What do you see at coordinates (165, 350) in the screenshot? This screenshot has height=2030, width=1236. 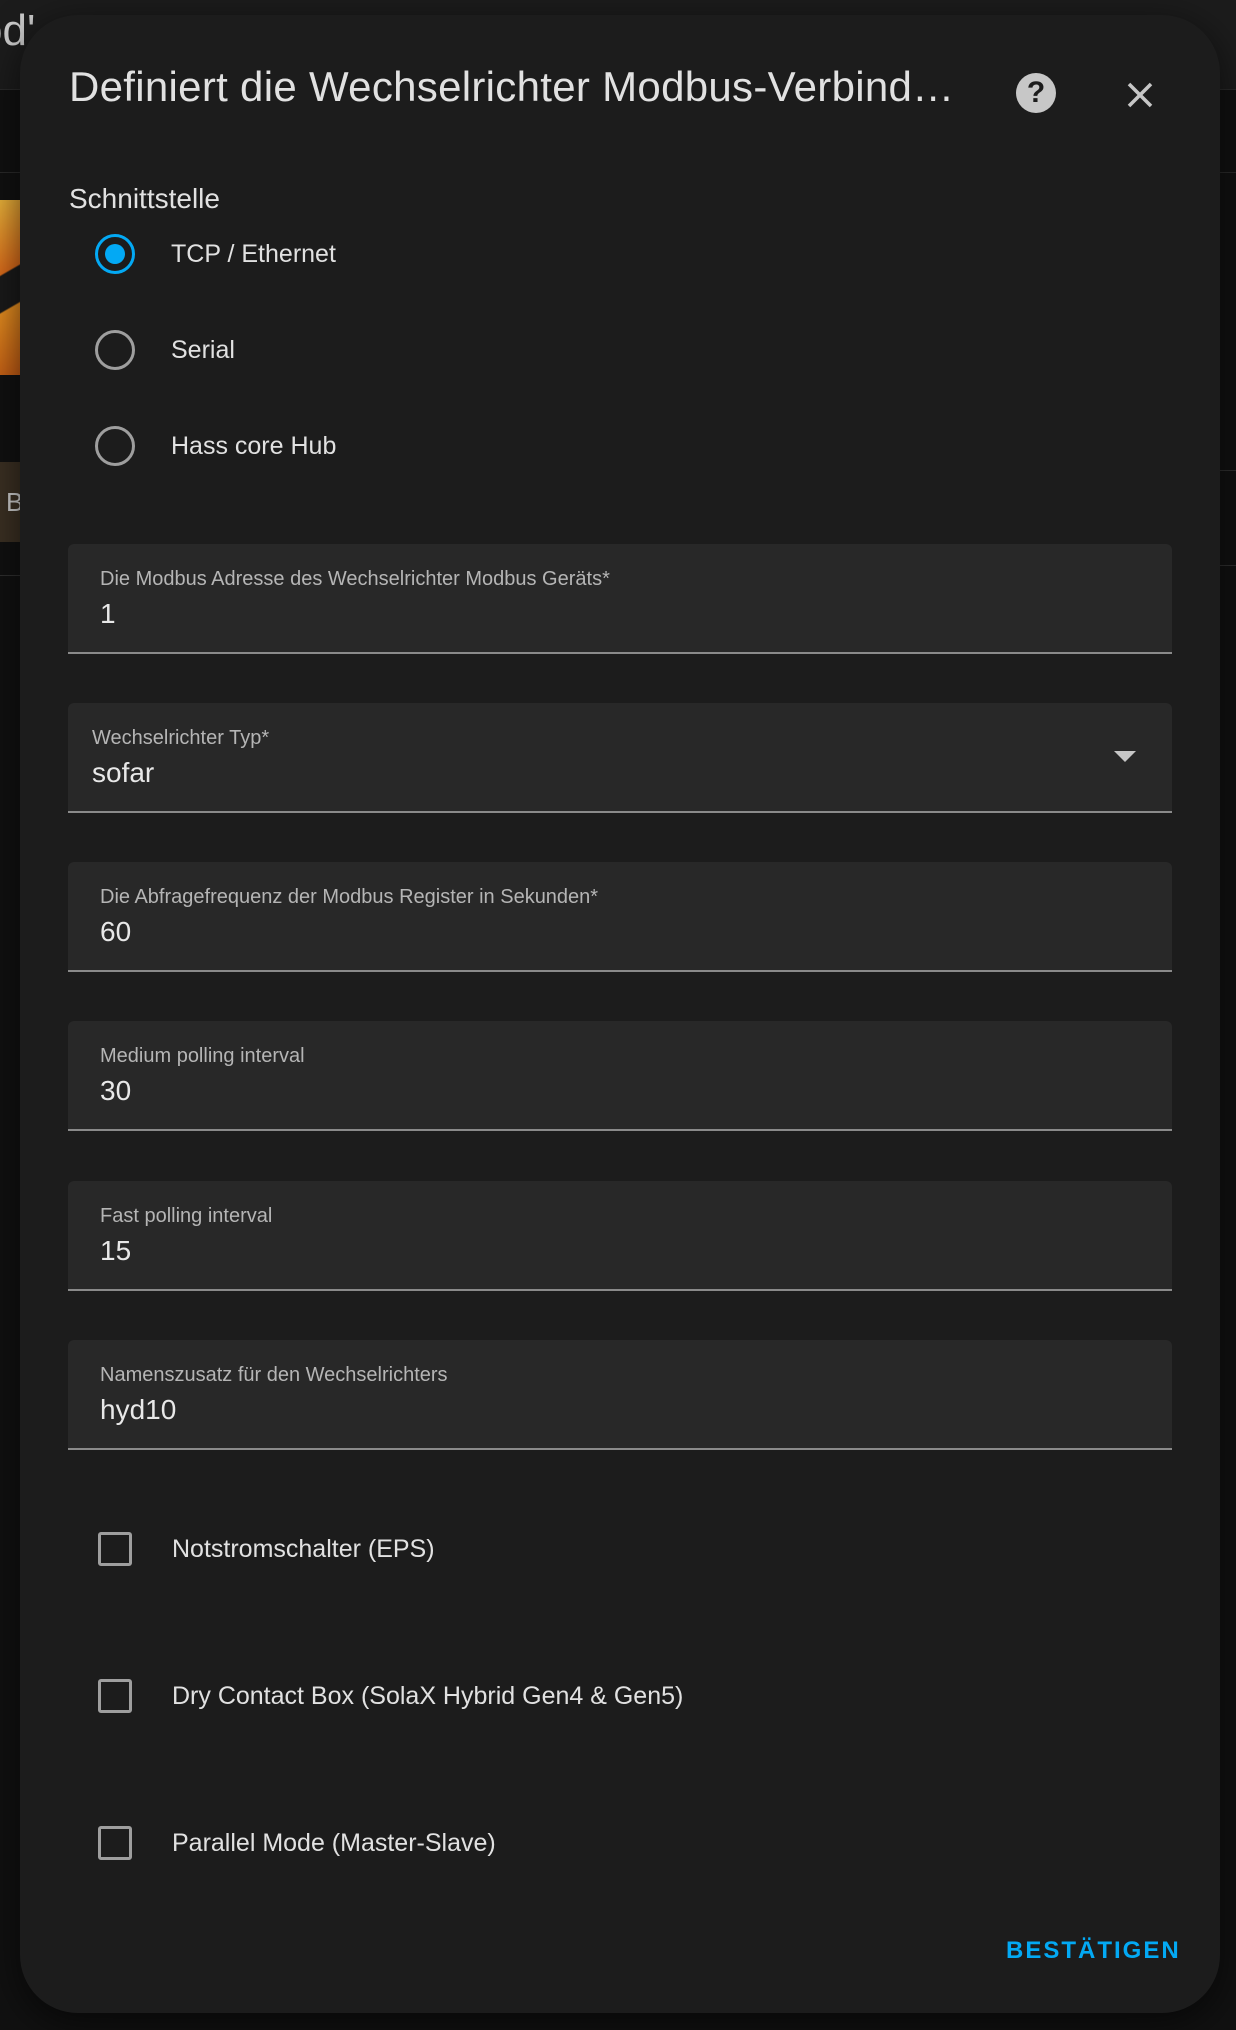 I see `radio-option-serial: Serial` at bounding box center [165, 350].